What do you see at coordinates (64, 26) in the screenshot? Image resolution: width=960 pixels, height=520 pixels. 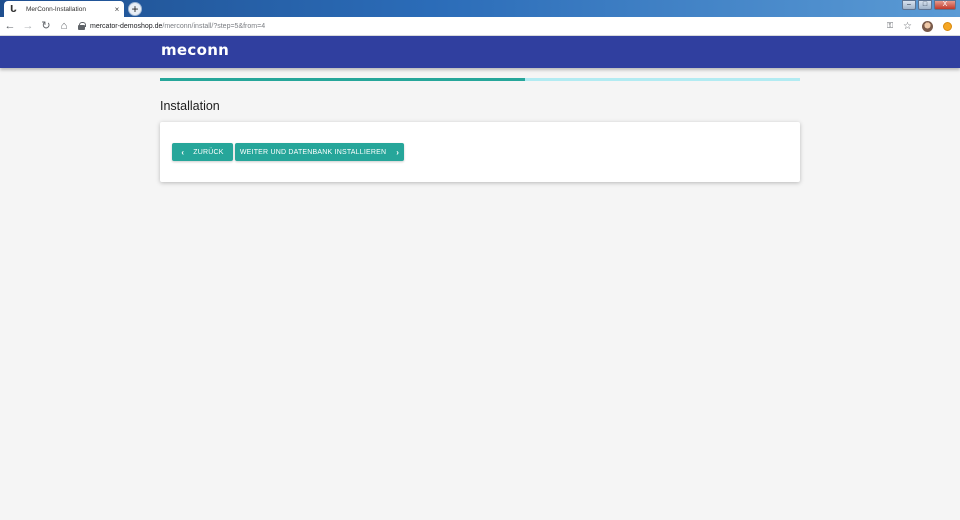 I see `home-icon: ⌂` at bounding box center [64, 26].